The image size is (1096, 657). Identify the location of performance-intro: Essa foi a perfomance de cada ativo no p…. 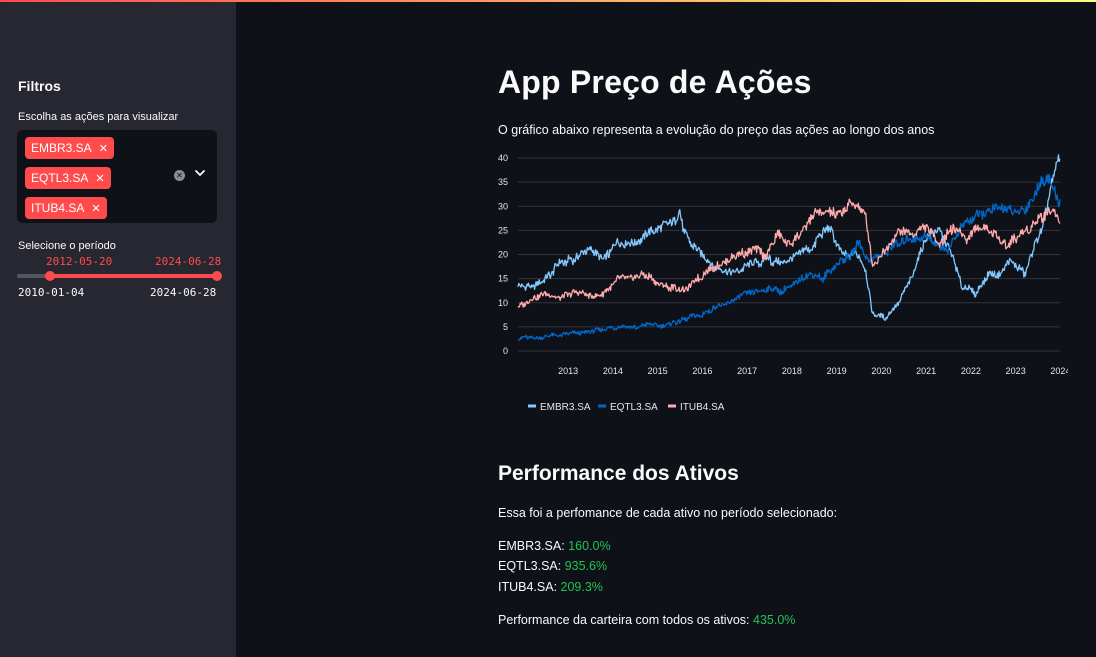
(668, 513).